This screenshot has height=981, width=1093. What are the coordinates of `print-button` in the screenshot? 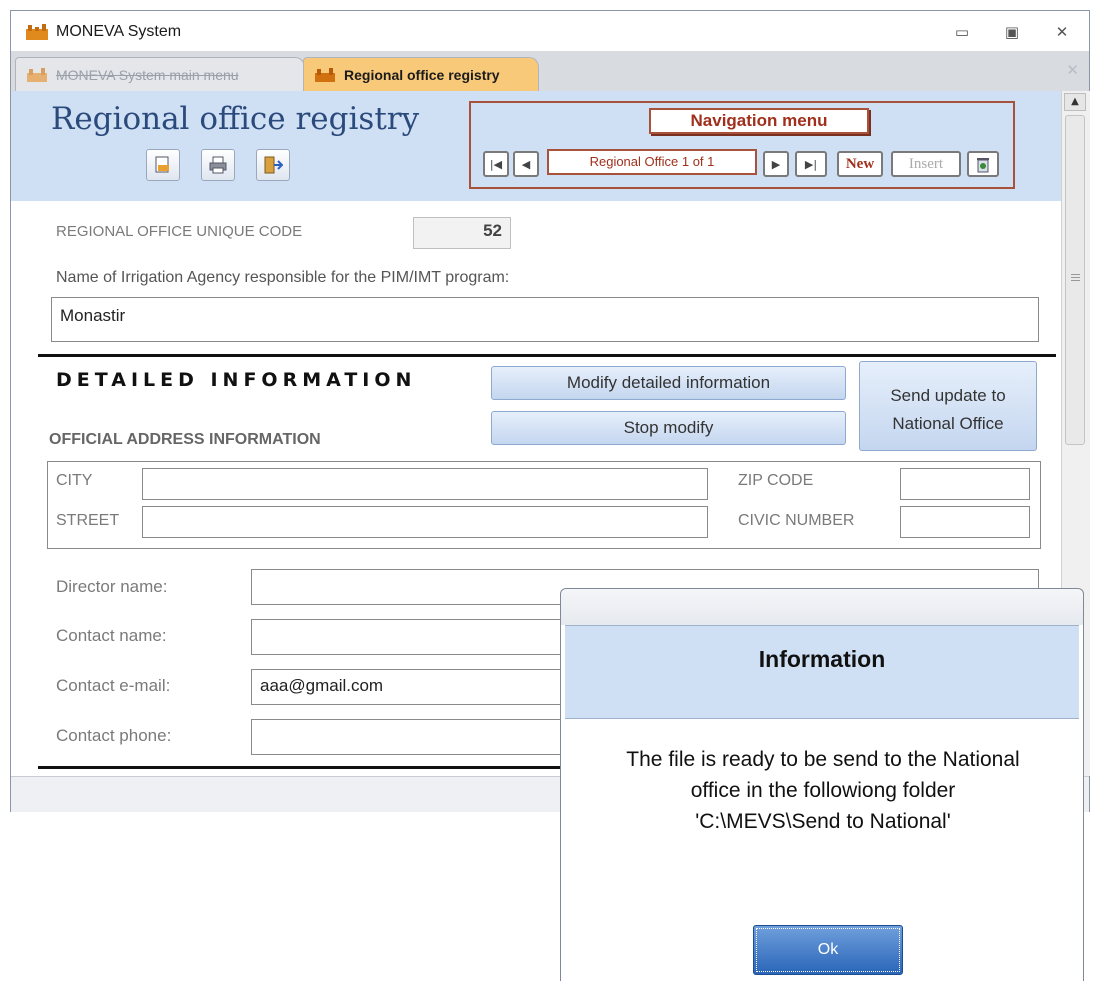 It's located at (218, 165).